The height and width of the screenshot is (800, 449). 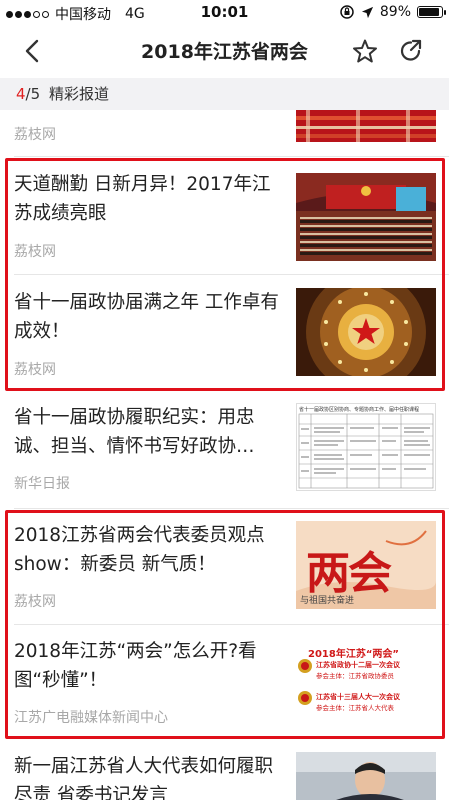 I want to click on star-icon, so click(x=365, y=51).